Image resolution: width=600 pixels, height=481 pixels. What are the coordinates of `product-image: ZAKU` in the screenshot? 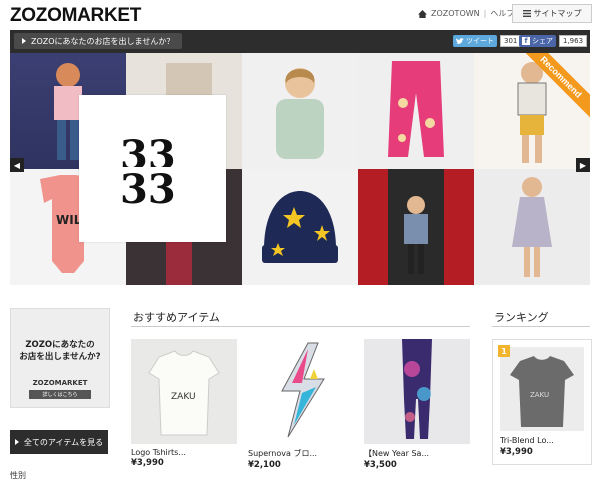 It's located at (184, 391).